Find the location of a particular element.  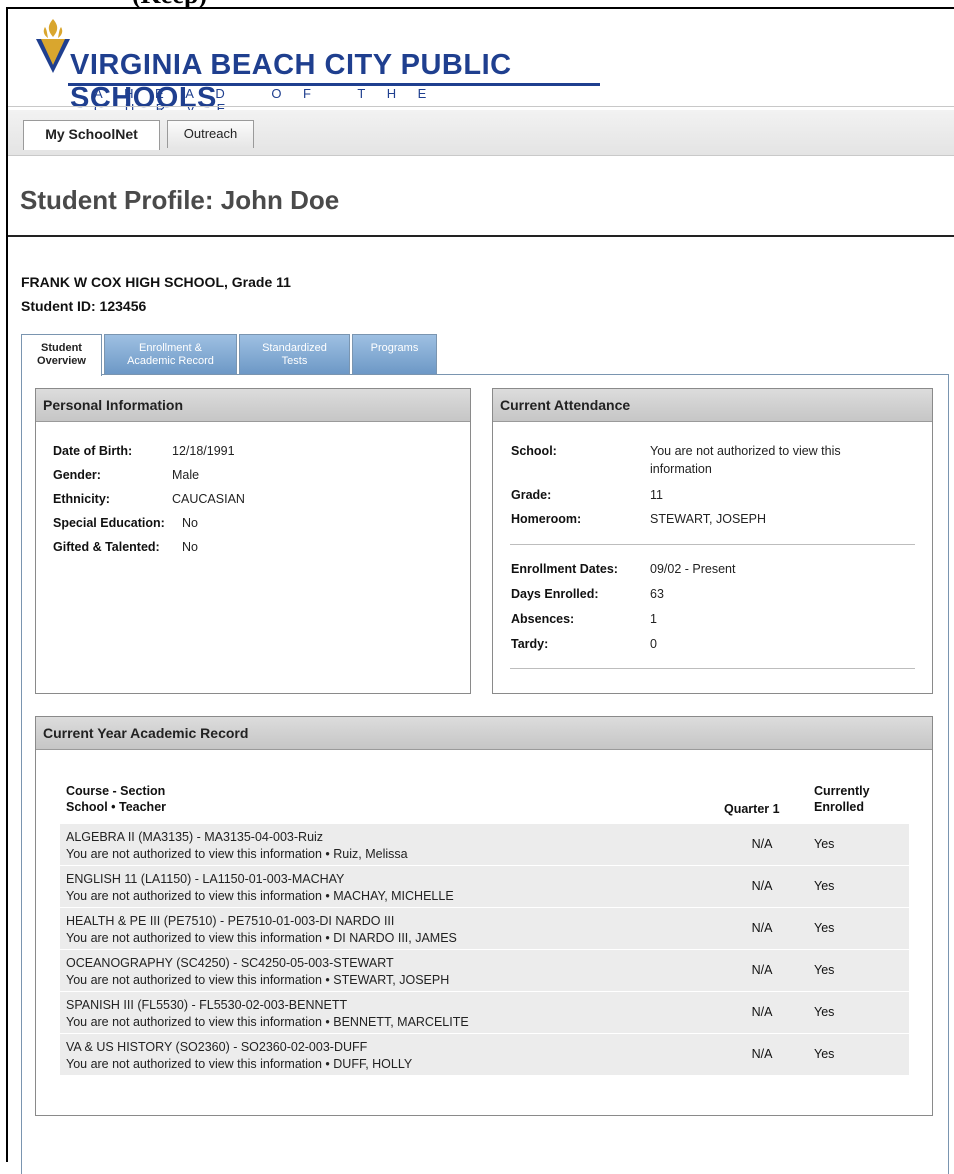

homeroom-value: STEWART, JOSEPH is located at coordinates (708, 519).